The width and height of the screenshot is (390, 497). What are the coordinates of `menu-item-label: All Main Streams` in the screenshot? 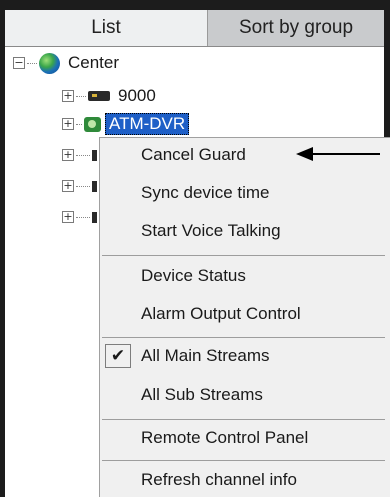 It's located at (205, 355).